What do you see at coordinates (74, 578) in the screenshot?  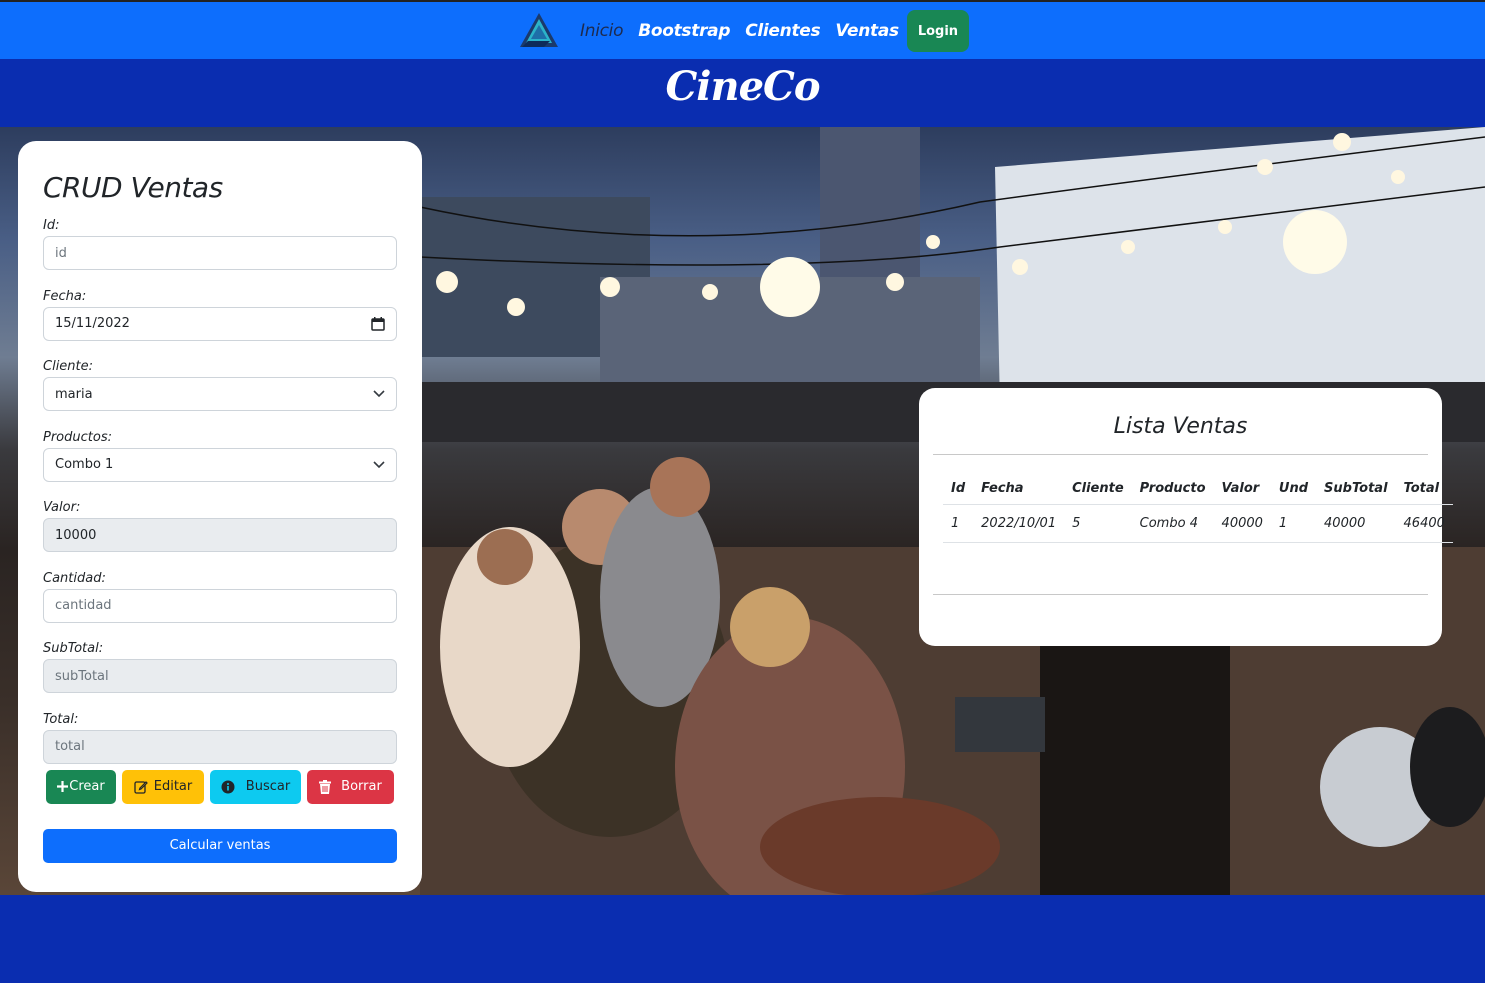 I see `cantidad-label: Cantidad:` at bounding box center [74, 578].